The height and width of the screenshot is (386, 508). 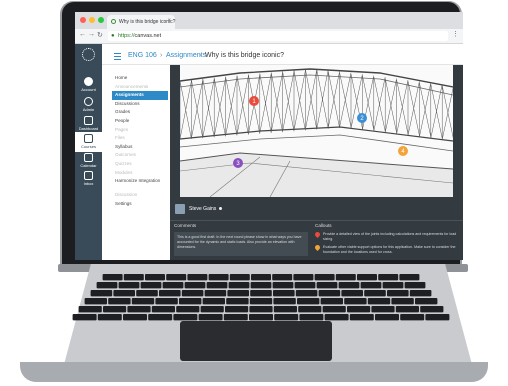 What do you see at coordinates (88, 160) in the screenshot?
I see `global-nav-calendar: Calendar` at bounding box center [88, 160].